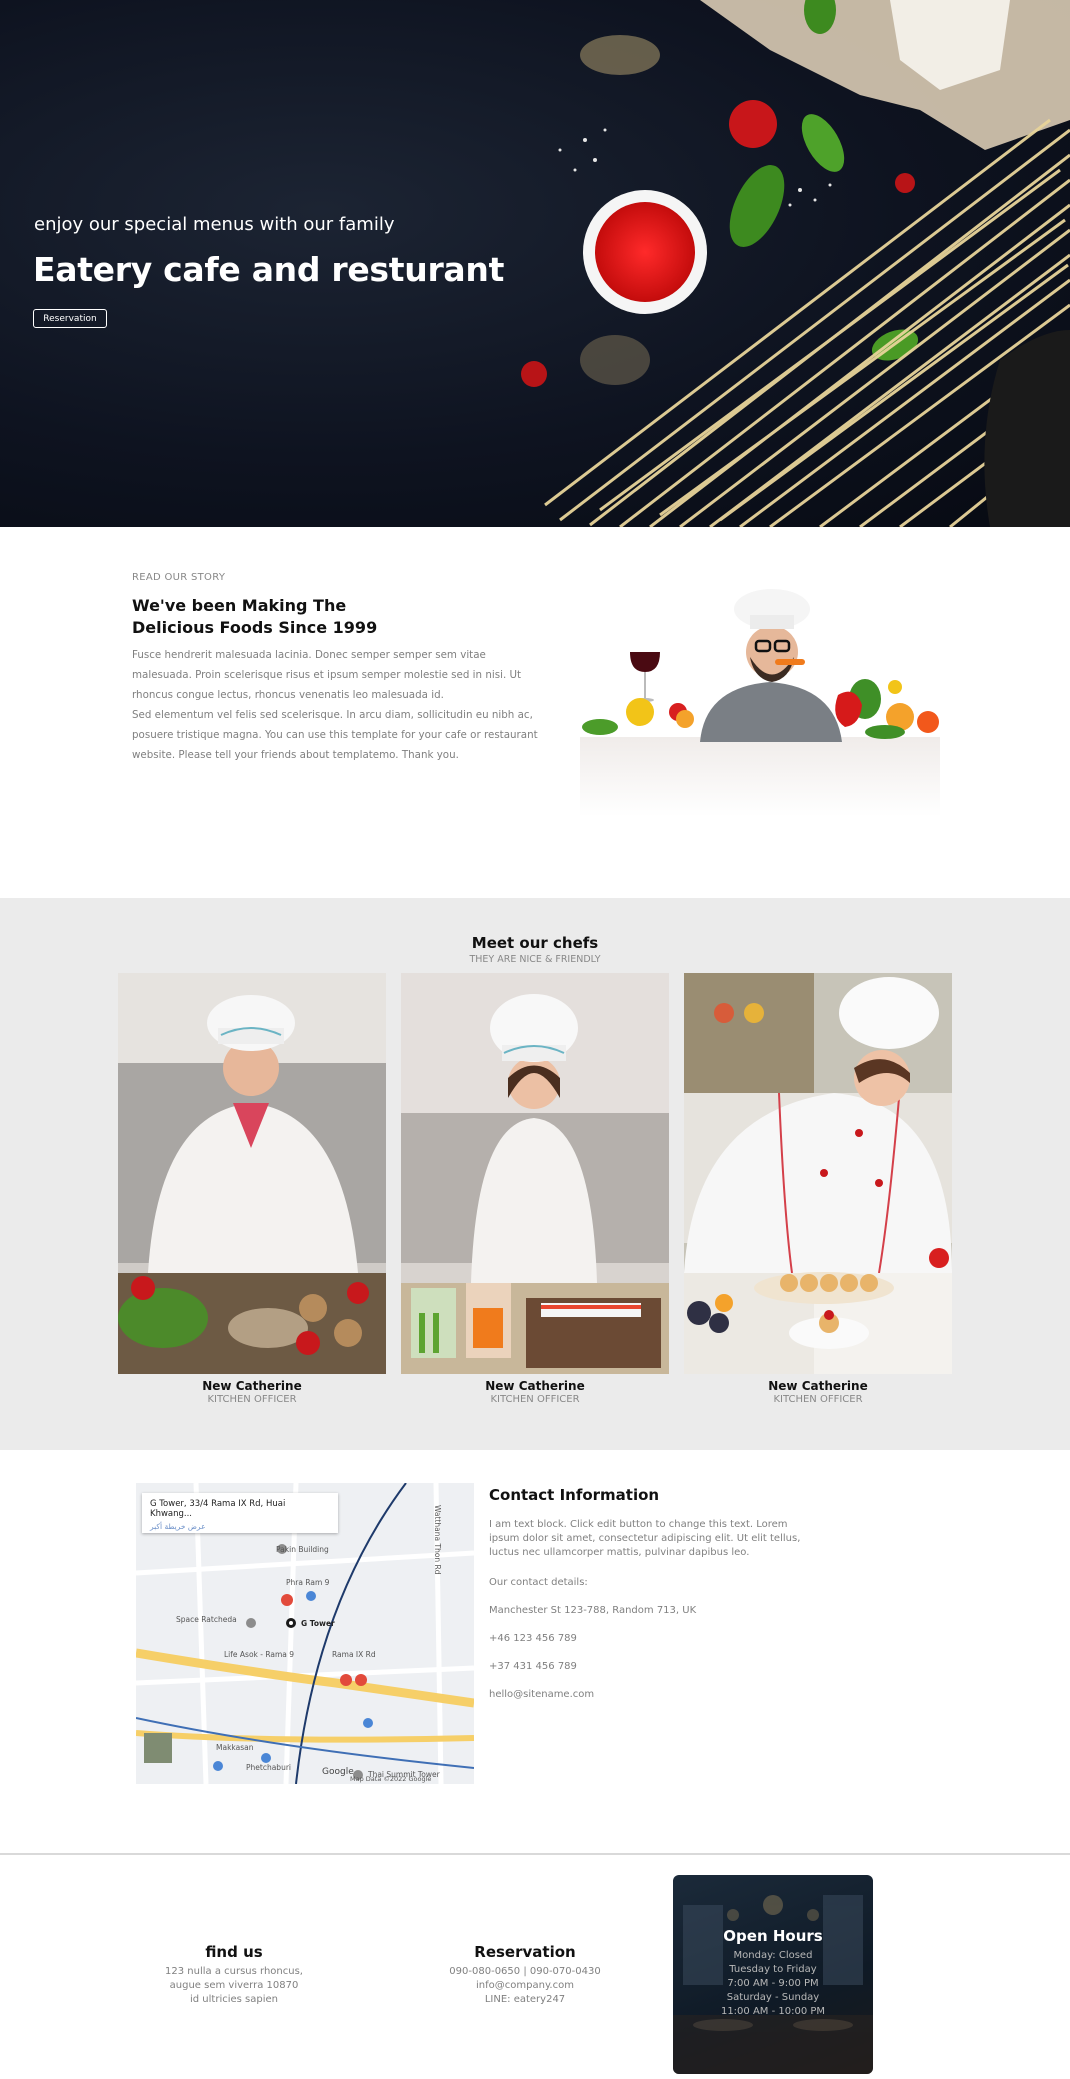  What do you see at coordinates (773, 1969) in the screenshot?
I see `open-hours-line: Tuesday to Friday` at bounding box center [773, 1969].